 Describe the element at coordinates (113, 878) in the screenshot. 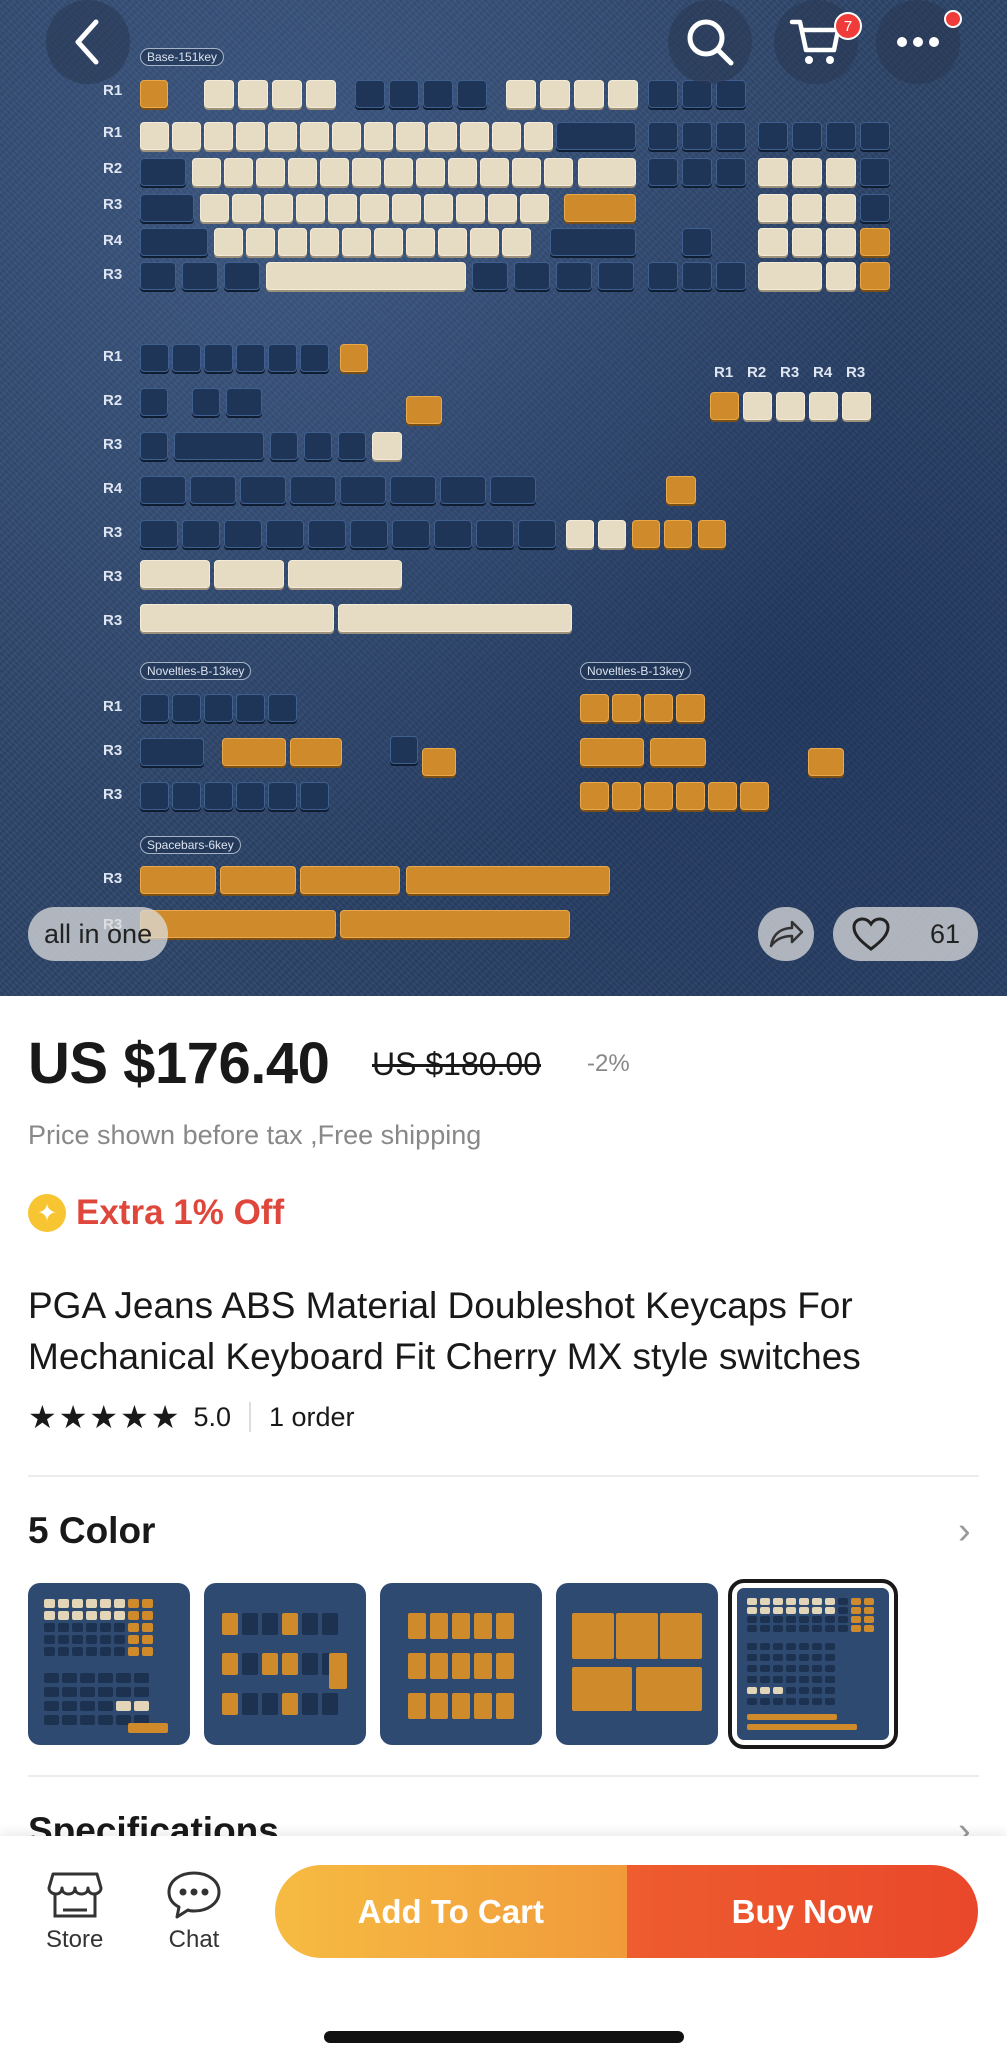

I see `row-label: R3` at that location.